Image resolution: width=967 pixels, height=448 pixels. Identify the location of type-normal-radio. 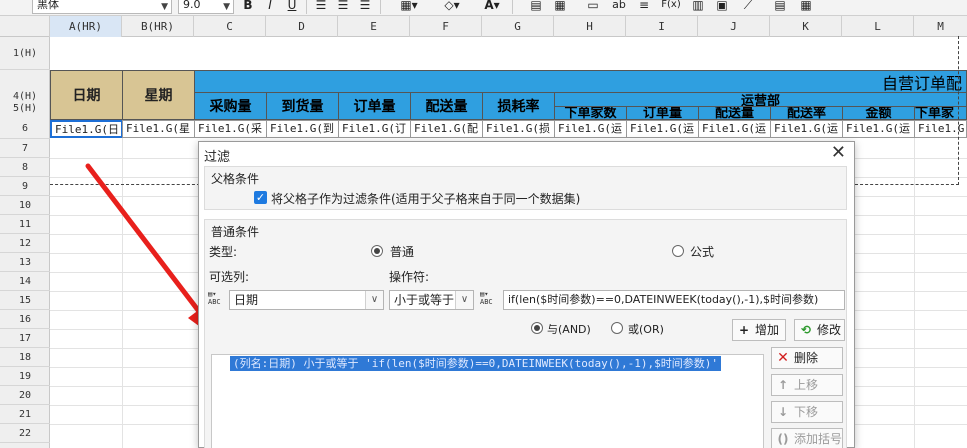
(377, 251).